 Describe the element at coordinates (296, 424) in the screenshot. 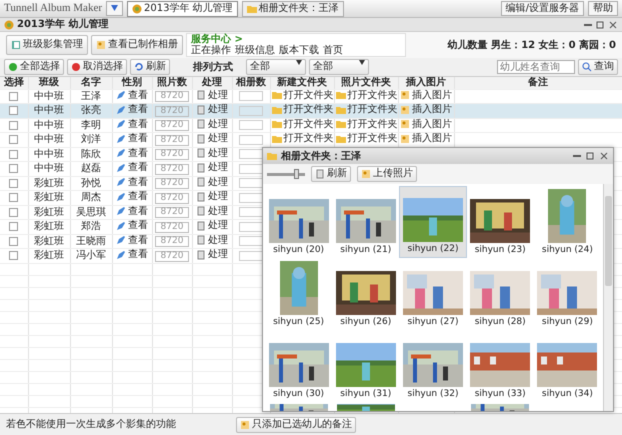

I see `note-button: 只添加已选幼儿的备注` at that location.